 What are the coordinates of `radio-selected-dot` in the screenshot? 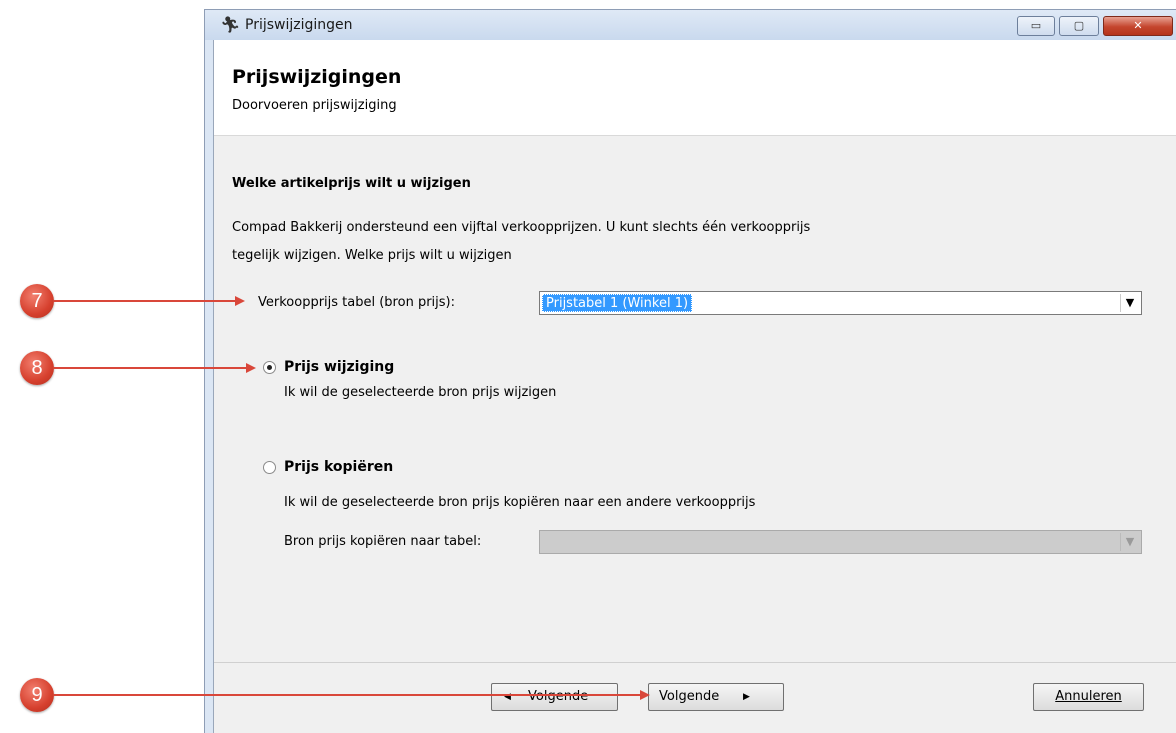 It's located at (269, 367).